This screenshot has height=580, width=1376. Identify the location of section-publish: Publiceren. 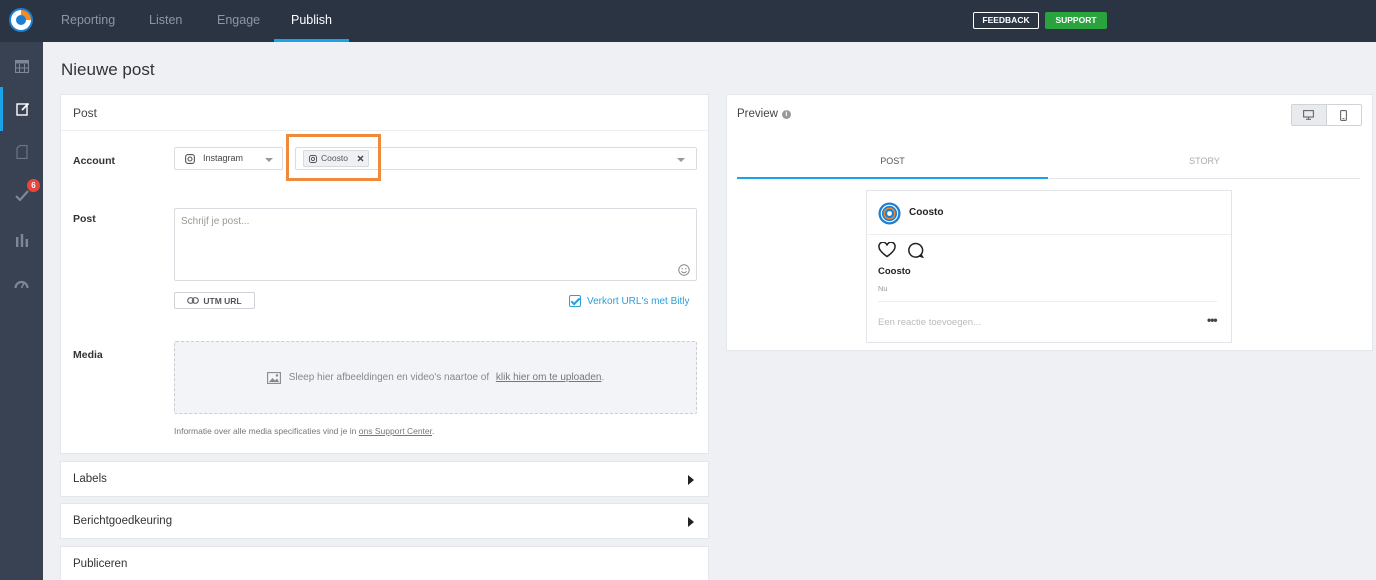
(384, 563).